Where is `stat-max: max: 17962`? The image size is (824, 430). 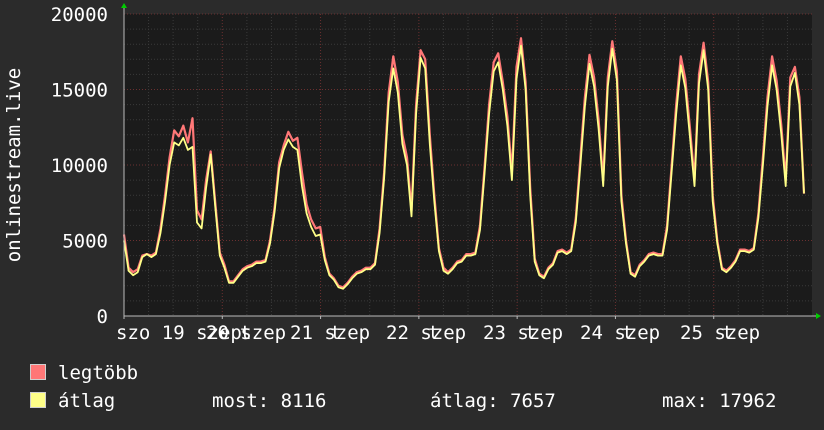
stat-max: max: 17962 is located at coordinates (719, 401).